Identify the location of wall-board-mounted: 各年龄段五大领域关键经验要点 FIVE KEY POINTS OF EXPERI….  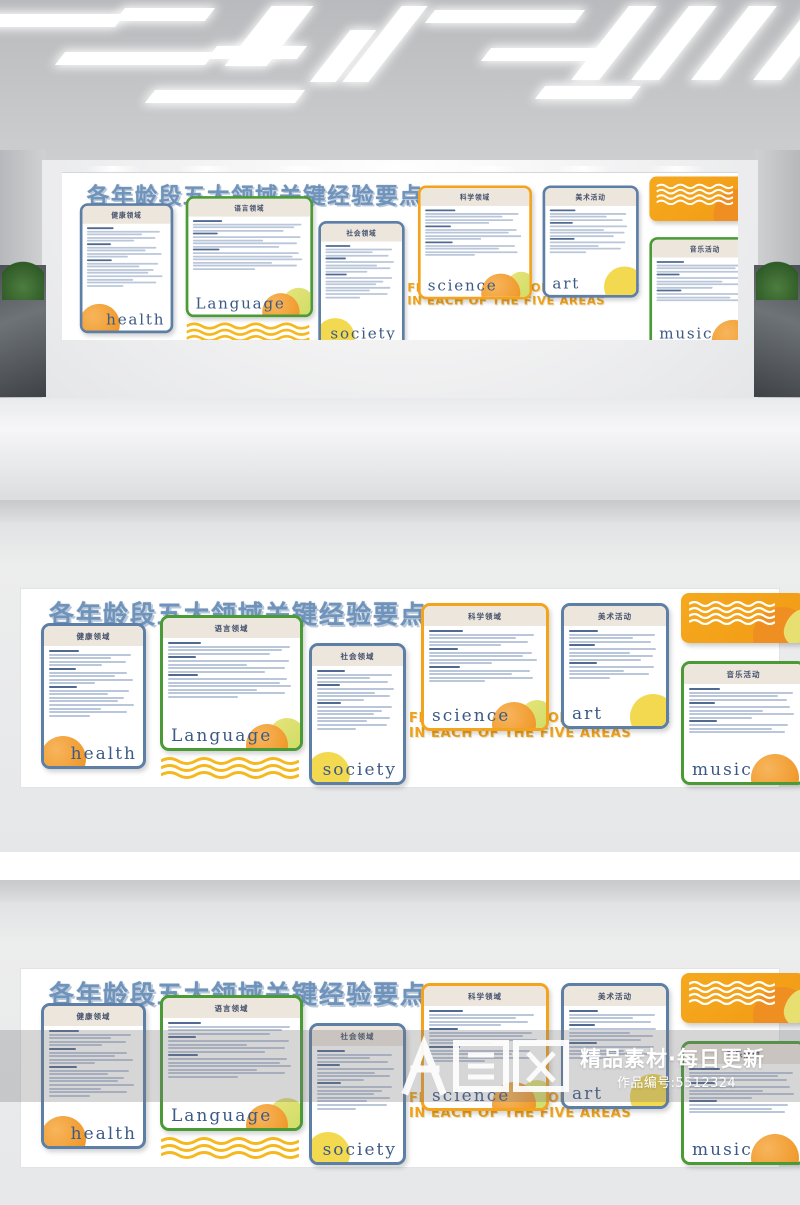
(400, 256).